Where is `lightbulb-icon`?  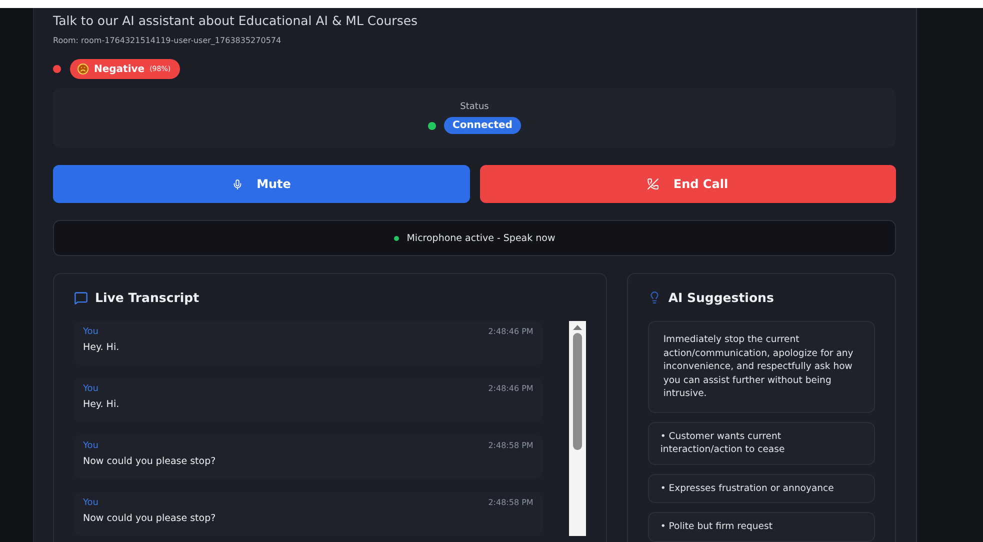
lightbulb-icon is located at coordinates (655, 297).